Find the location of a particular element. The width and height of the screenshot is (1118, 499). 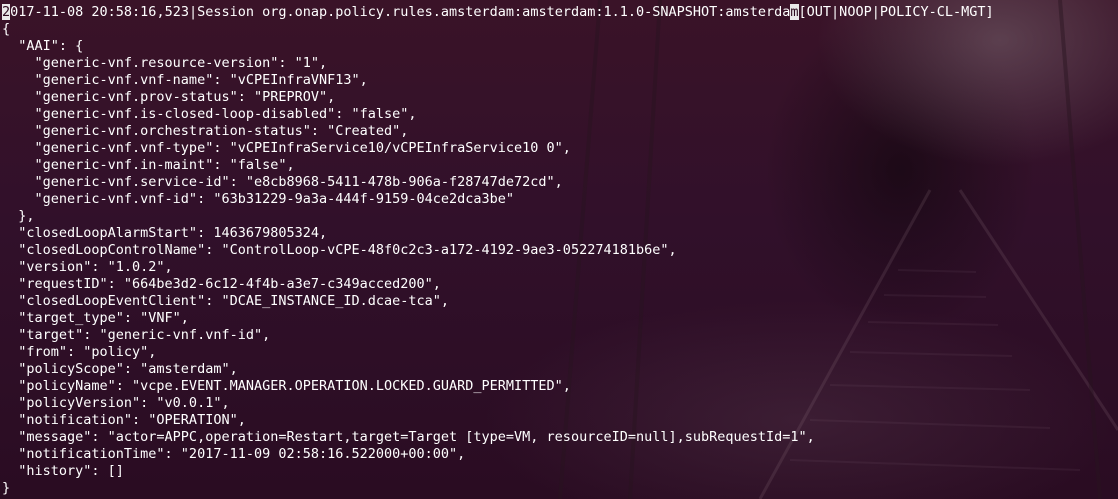

json-line: "target": "generic-vnf.vnf-id", is located at coordinates (136, 335).